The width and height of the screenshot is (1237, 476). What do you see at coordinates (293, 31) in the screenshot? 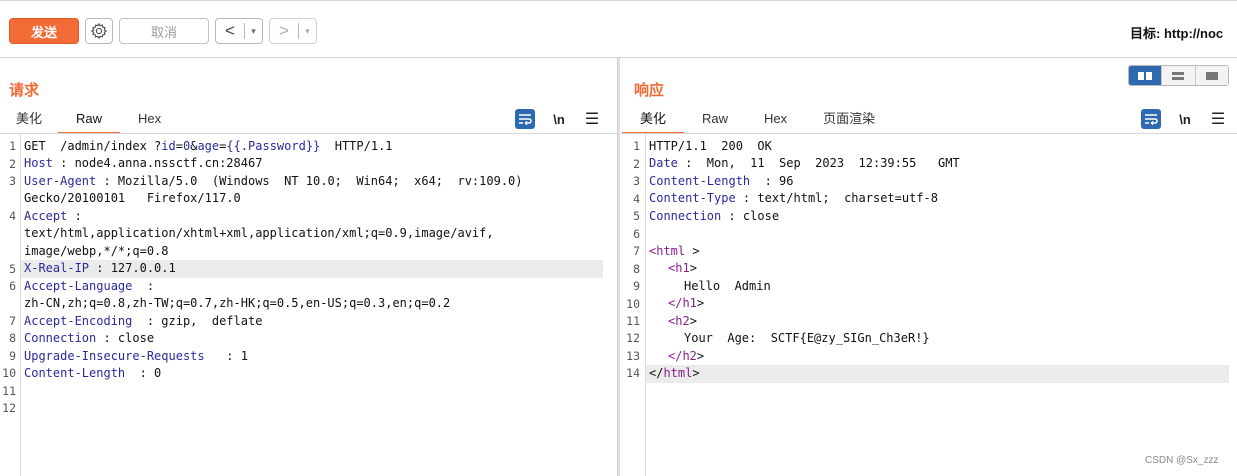
I see `forward-button: > ▾` at bounding box center [293, 31].